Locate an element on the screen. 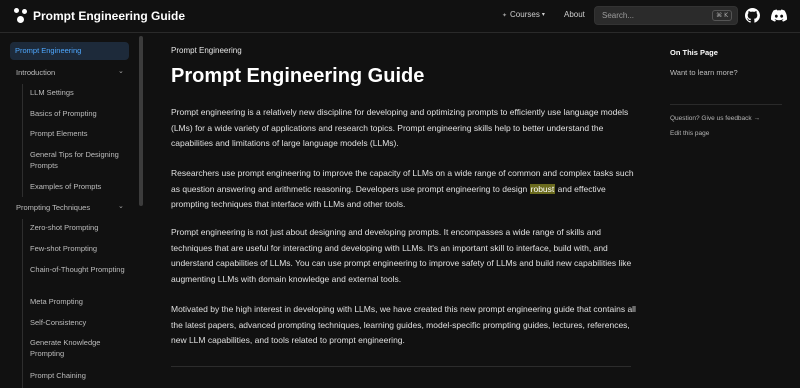 This screenshot has height=388, width=800. sidebar-item-self-consistency: Self-Consistency is located at coordinates (80, 322).